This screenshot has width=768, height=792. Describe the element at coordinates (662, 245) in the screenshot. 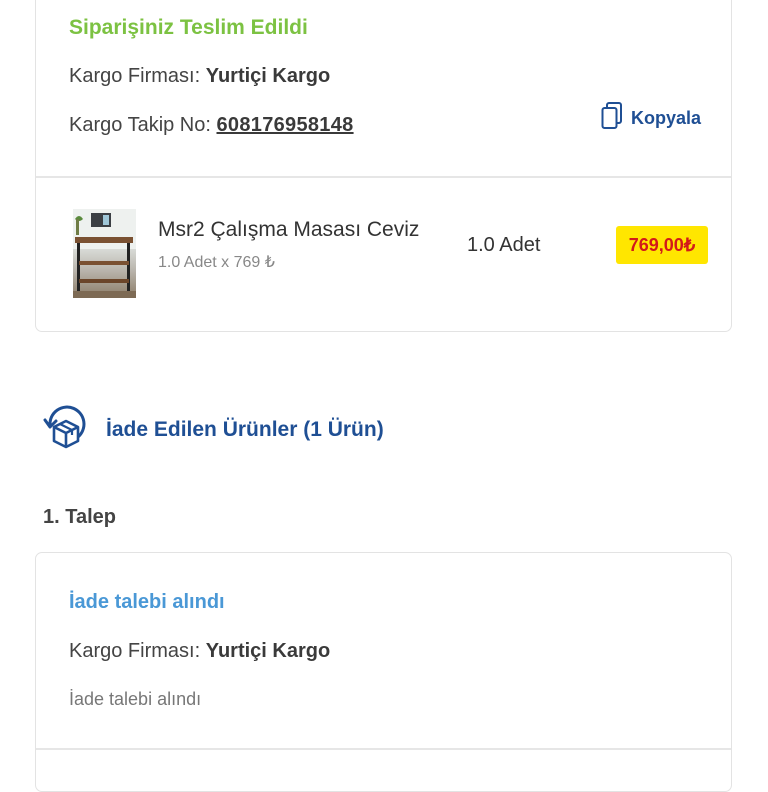

I see `product-price-badge: 769,00₺` at that location.